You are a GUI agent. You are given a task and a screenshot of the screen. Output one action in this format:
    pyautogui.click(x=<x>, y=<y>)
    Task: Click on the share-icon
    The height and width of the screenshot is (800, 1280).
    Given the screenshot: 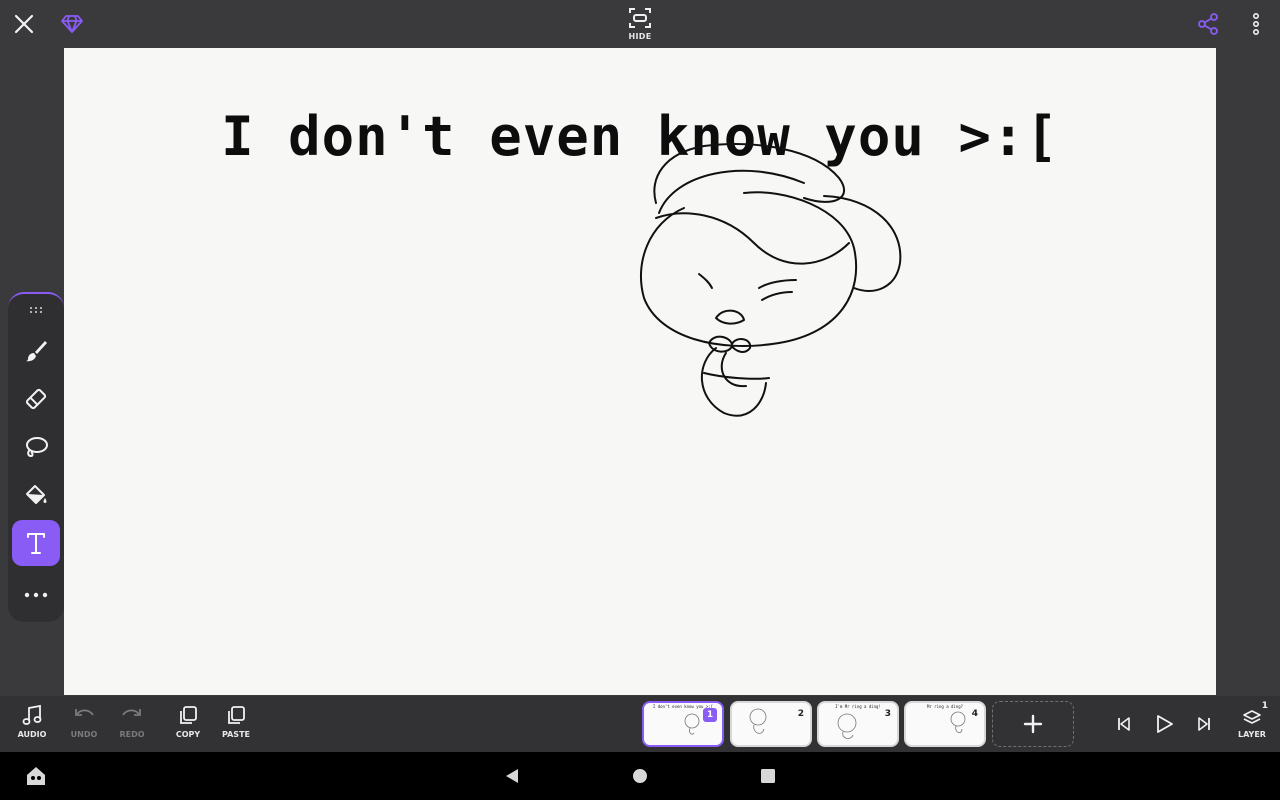 What is the action you would take?
    pyautogui.click(x=1208, y=24)
    